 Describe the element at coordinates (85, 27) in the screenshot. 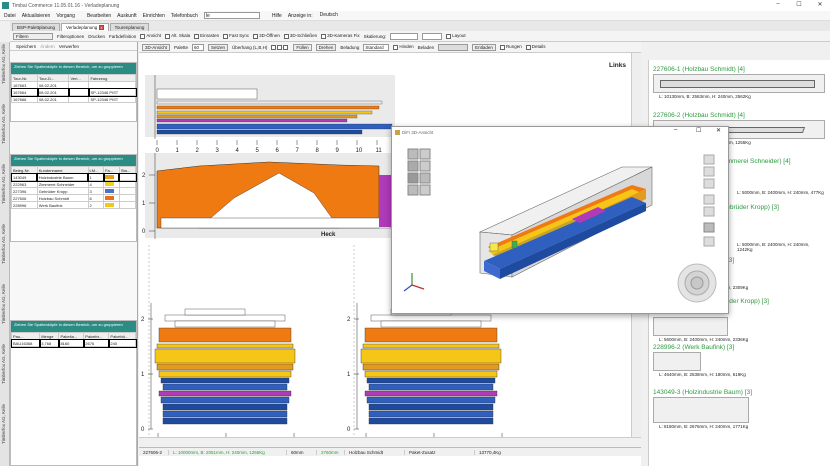

I see `tab-verladeplanung: Verladeplanung x` at that location.